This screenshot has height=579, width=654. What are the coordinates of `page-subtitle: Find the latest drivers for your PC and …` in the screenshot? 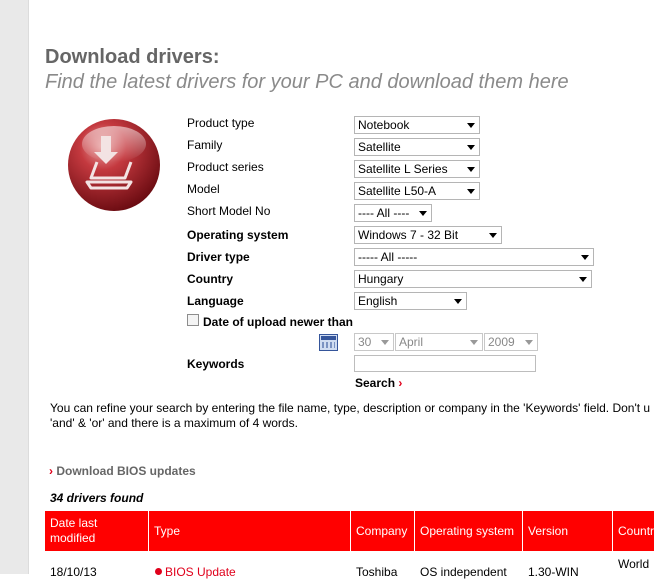 It's located at (307, 82).